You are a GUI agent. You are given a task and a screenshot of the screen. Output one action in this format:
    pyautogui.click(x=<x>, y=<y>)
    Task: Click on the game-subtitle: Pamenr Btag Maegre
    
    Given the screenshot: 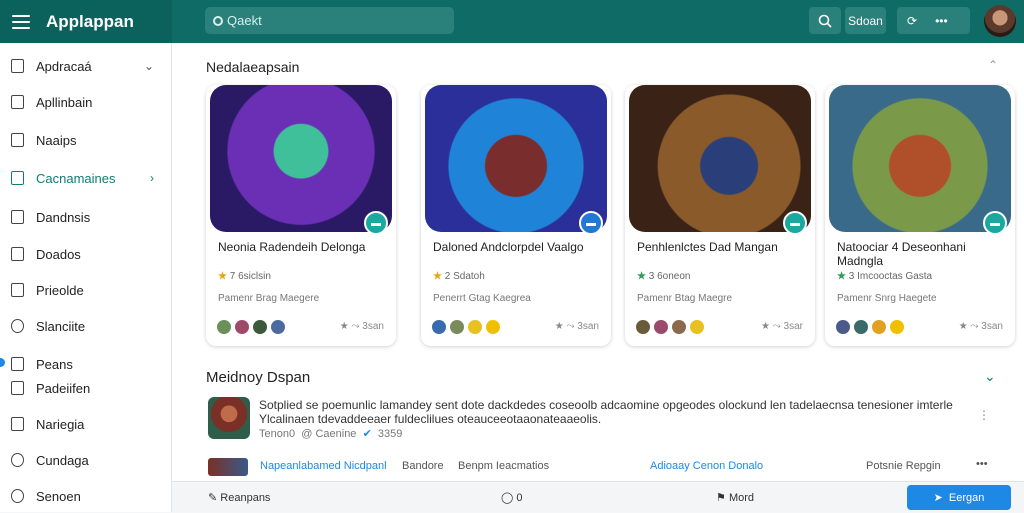 What is the action you would take?
    pyautogui.click(x=685, y=298)
    